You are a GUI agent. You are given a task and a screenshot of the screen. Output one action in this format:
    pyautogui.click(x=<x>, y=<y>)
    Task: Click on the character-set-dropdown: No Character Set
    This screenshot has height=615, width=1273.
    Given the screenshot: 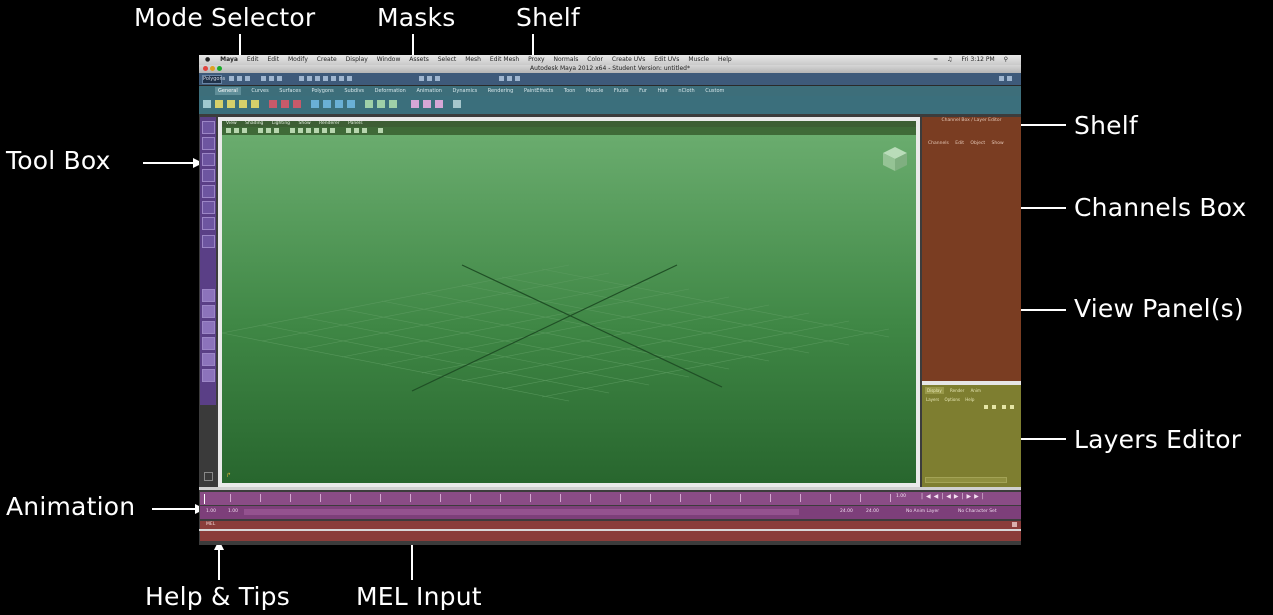 What is the action you would take?
    pyautogui.click(x=977, y=511)
    